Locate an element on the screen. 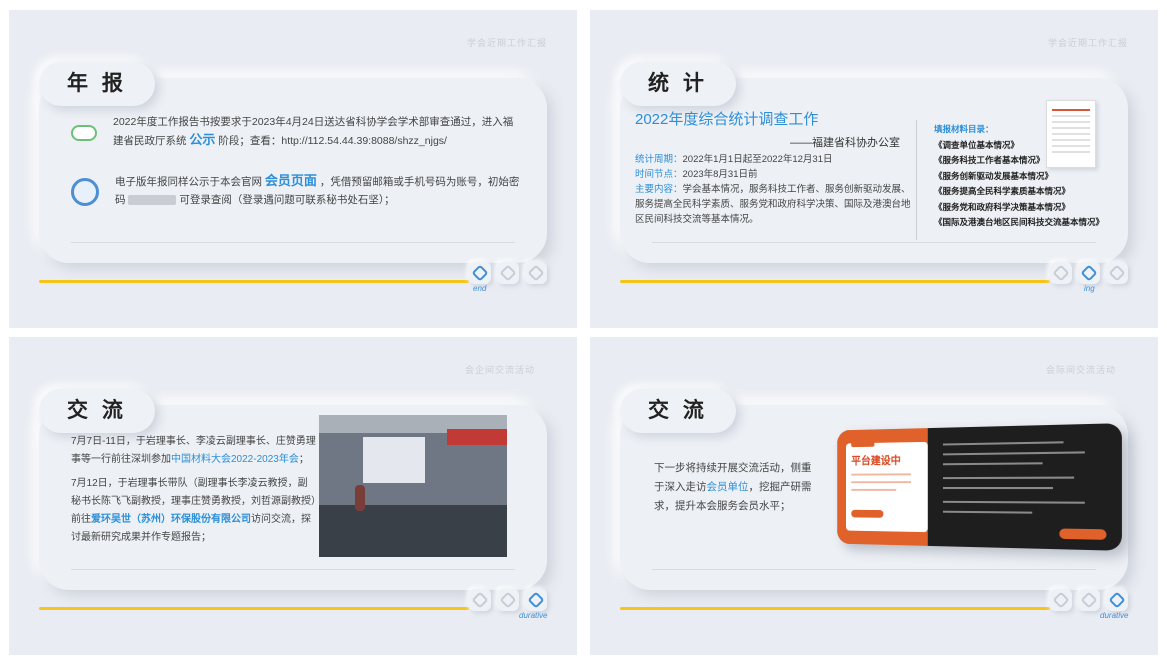 The image size is (1167, 661). survey-heading: 2022年度综合统计调查工作 is located at coordinates (727, 119).